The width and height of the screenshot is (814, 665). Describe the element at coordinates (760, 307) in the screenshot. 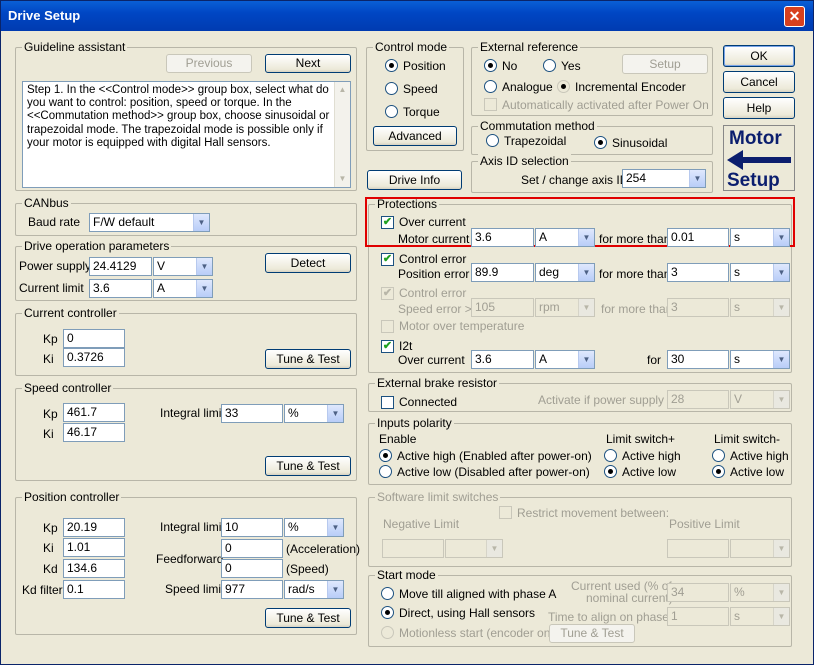

I see `se-time-unit-select: s ▼` at that location.